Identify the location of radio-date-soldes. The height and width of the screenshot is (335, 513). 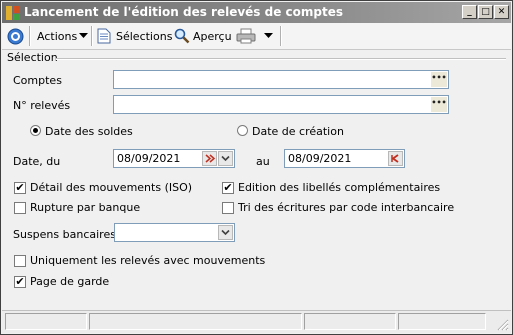
(35, 130).